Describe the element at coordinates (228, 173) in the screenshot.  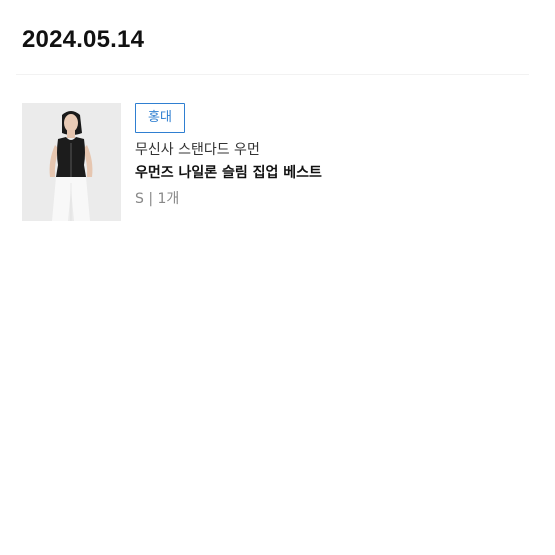
I see `product-name: 우먼즈 나일론 슬림 집업 베스트` at that location.